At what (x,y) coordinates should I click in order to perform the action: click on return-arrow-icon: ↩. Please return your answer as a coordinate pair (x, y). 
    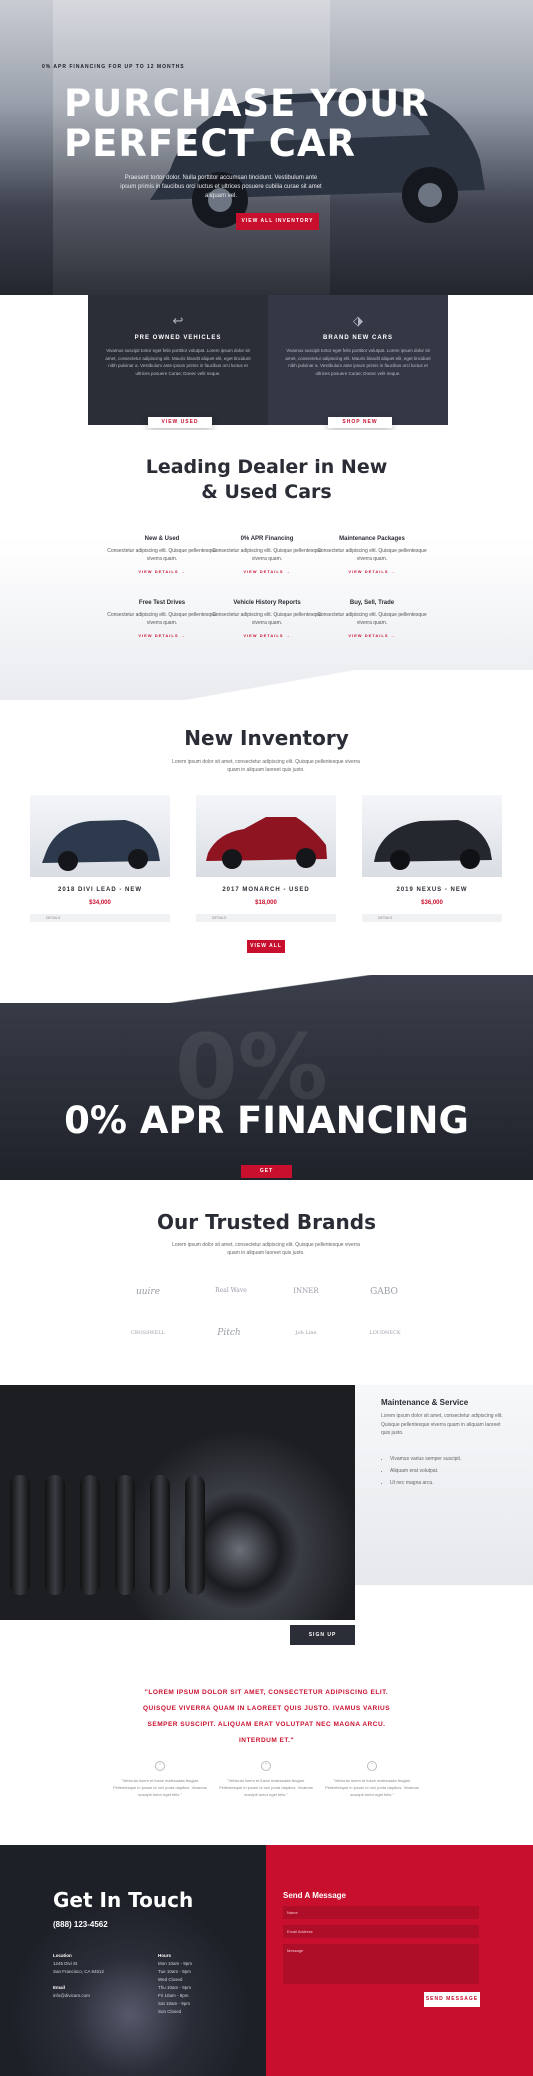
    Looking at the image, I should click on (178, 320).